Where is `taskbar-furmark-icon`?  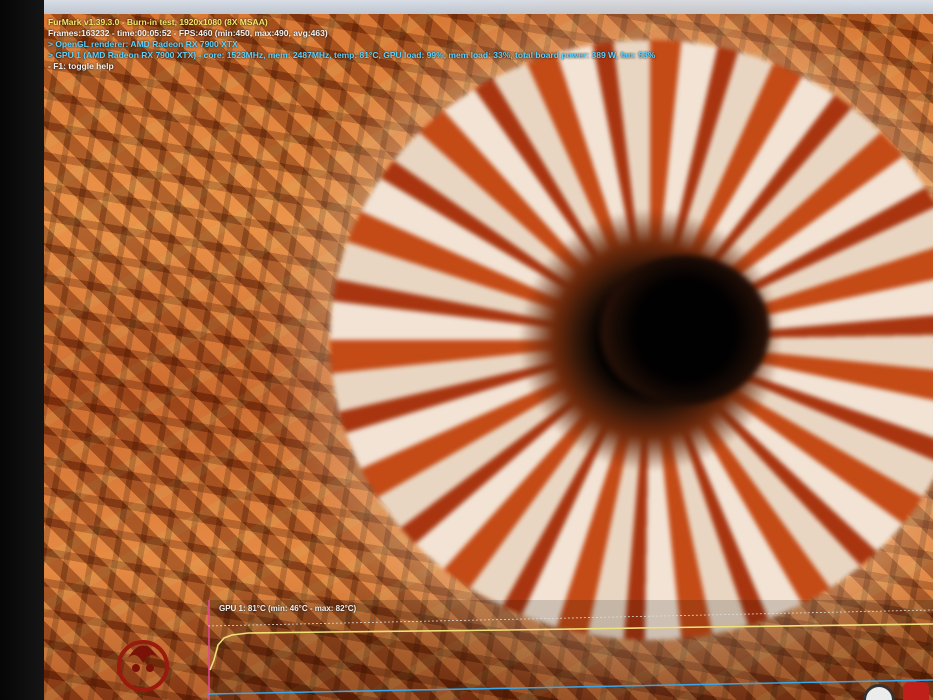
taskbar-furmark-icon is located at coordinates (916, 691).